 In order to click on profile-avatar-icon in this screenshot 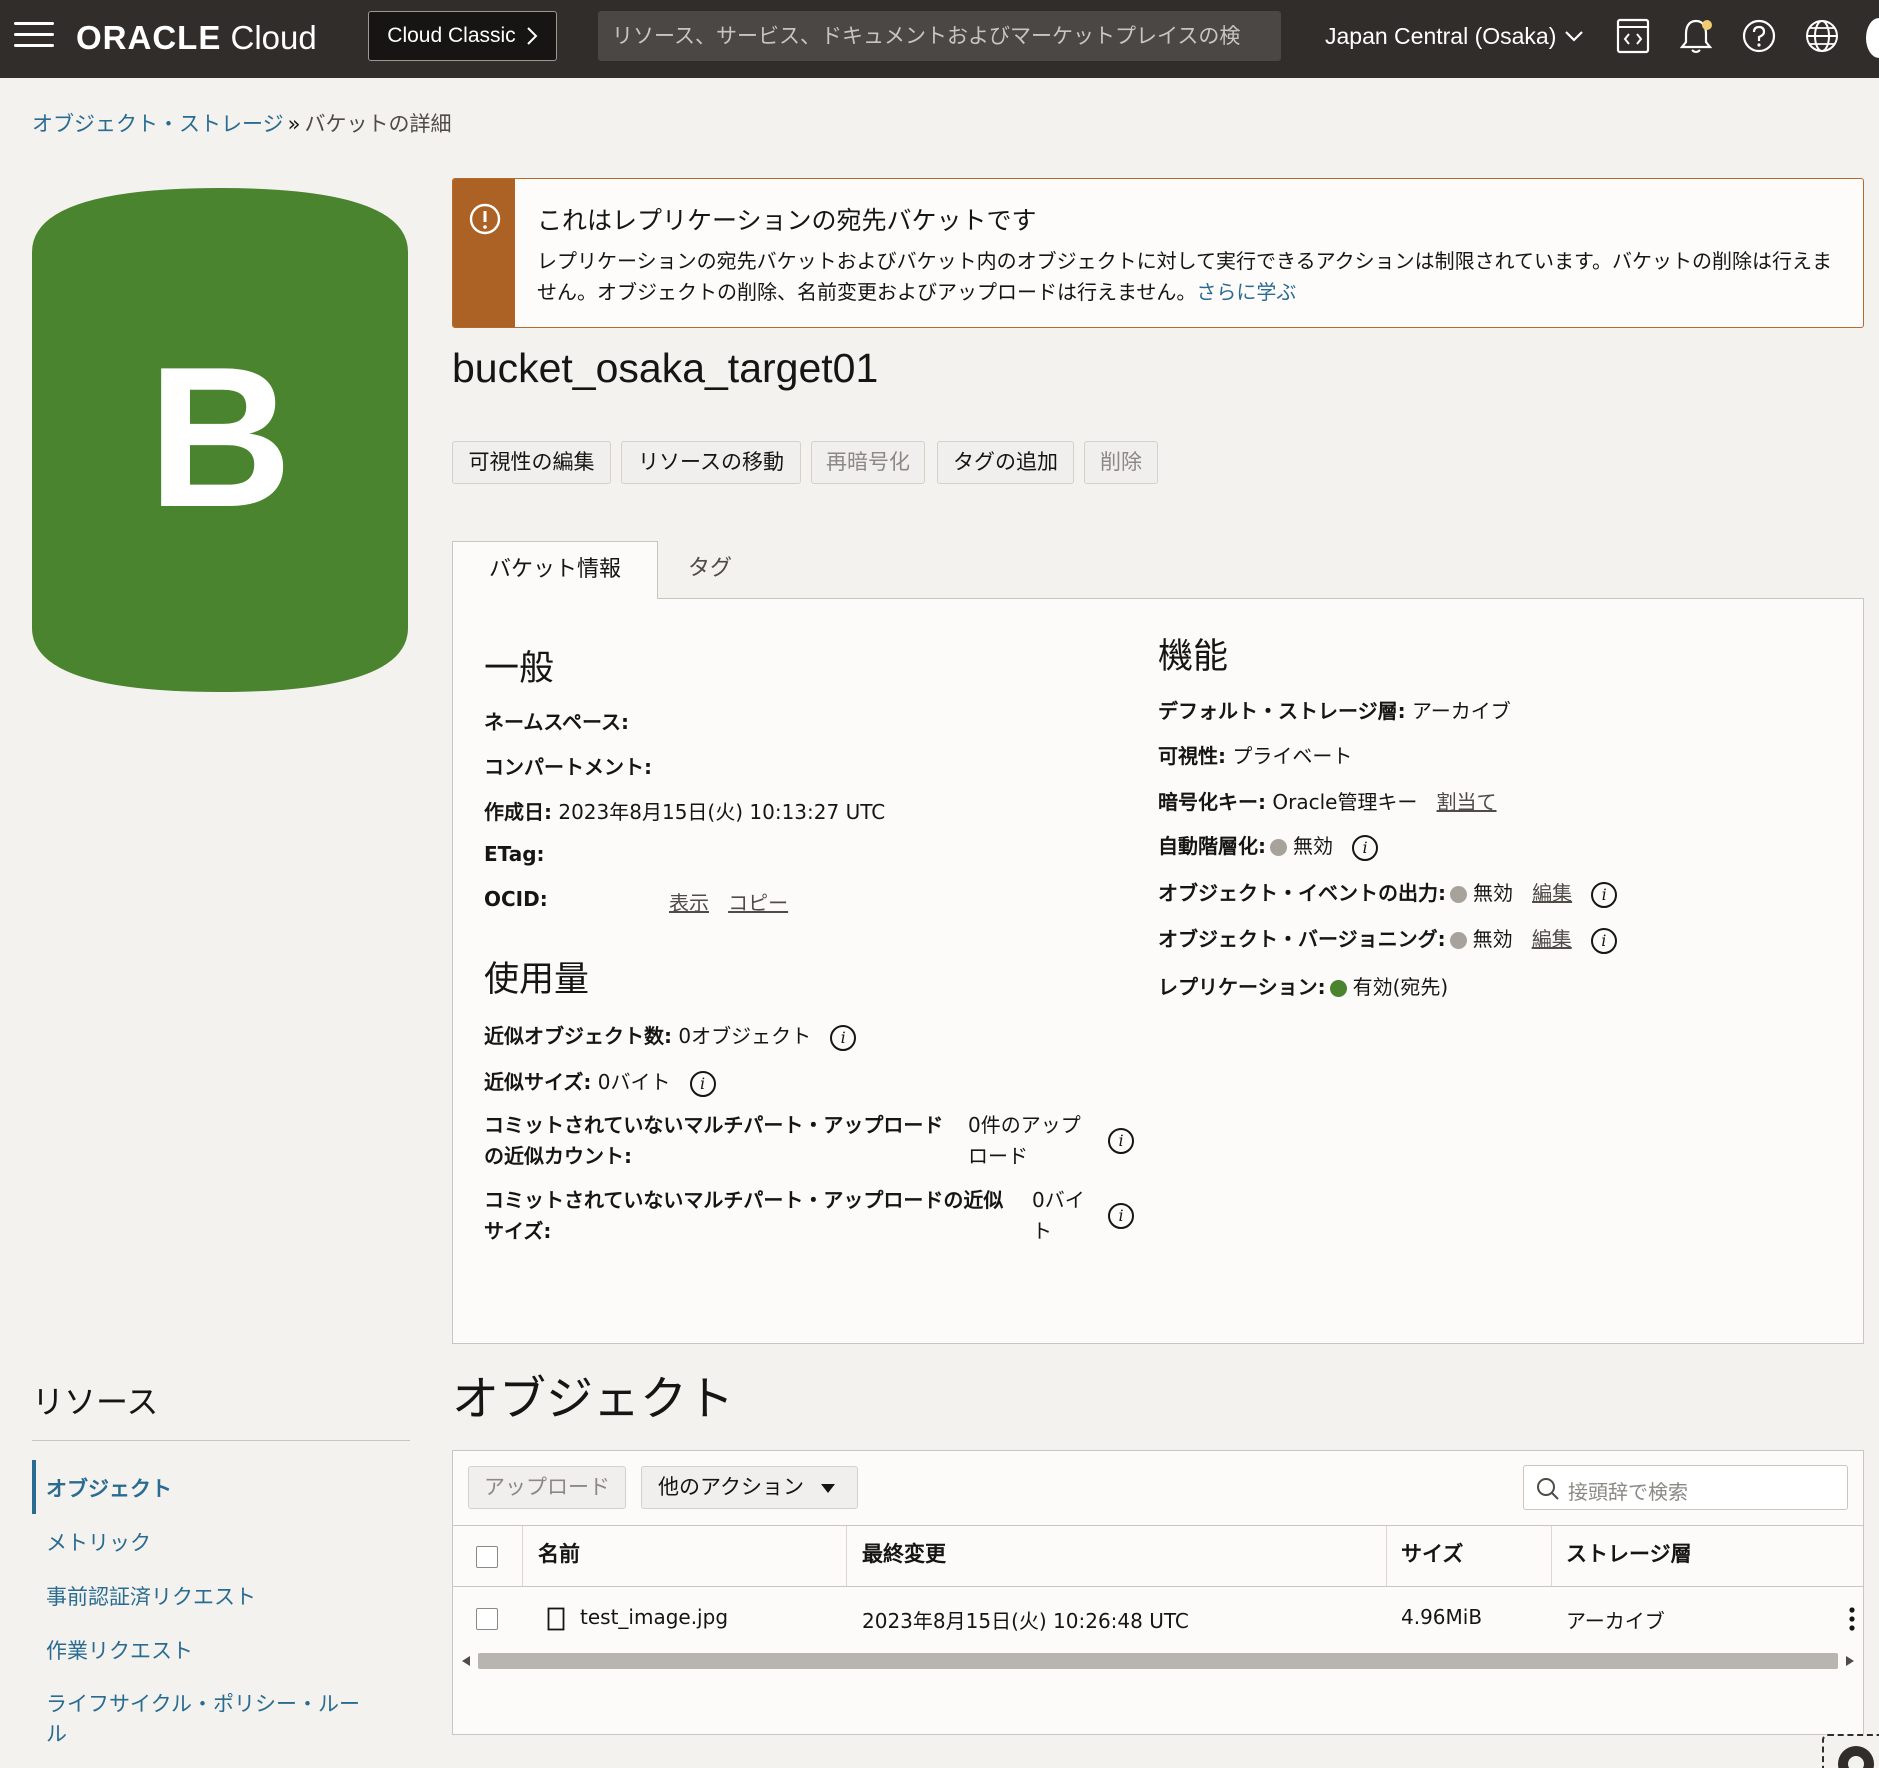, I will do `click(1872, 38)`.